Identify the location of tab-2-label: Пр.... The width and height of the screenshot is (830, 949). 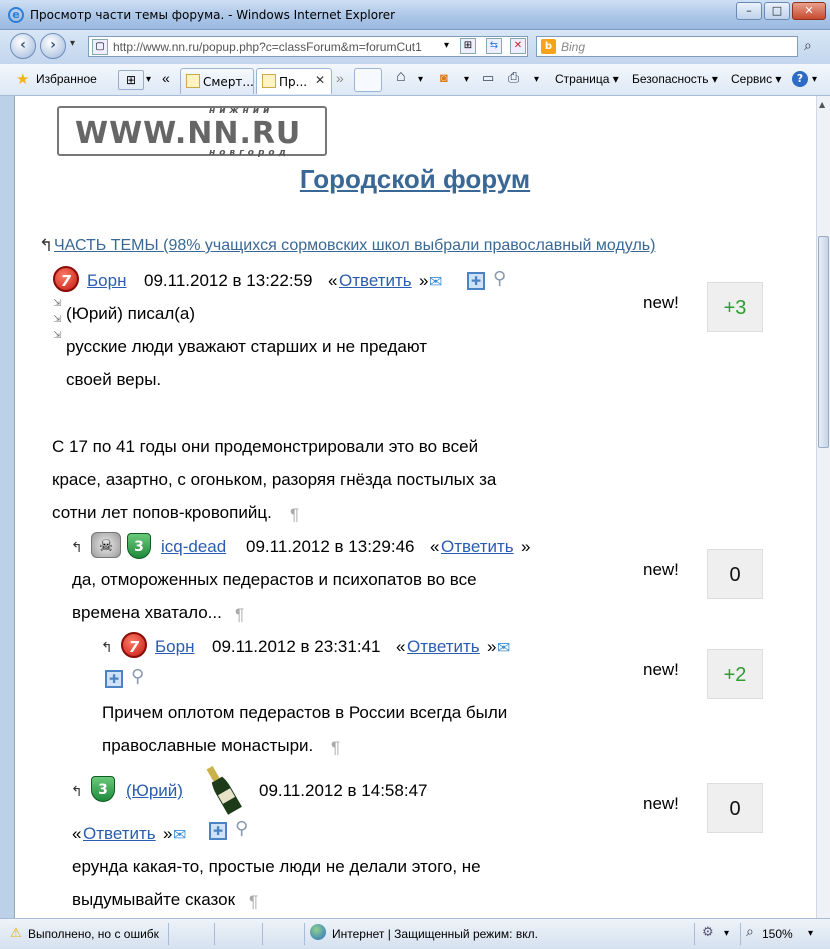
(293, 82).